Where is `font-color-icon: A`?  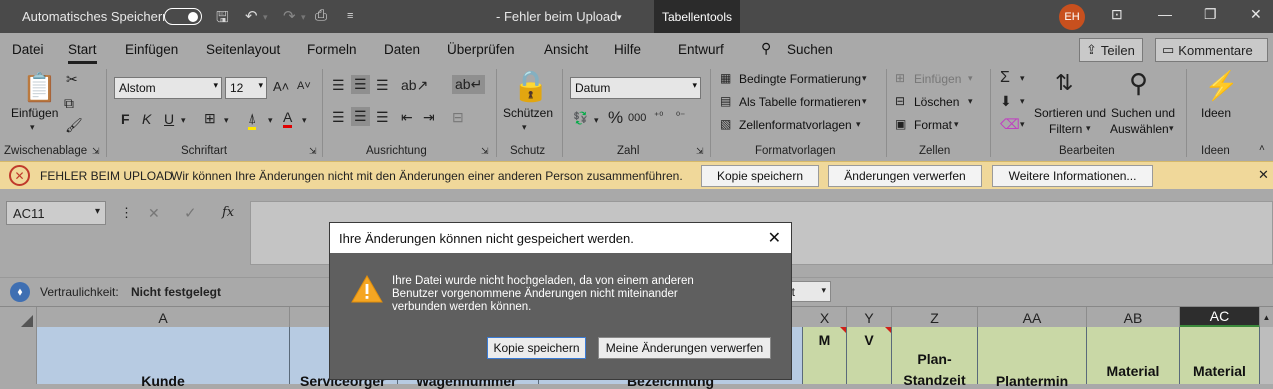 font-color-icon: A is located at coordinates (288, 118).